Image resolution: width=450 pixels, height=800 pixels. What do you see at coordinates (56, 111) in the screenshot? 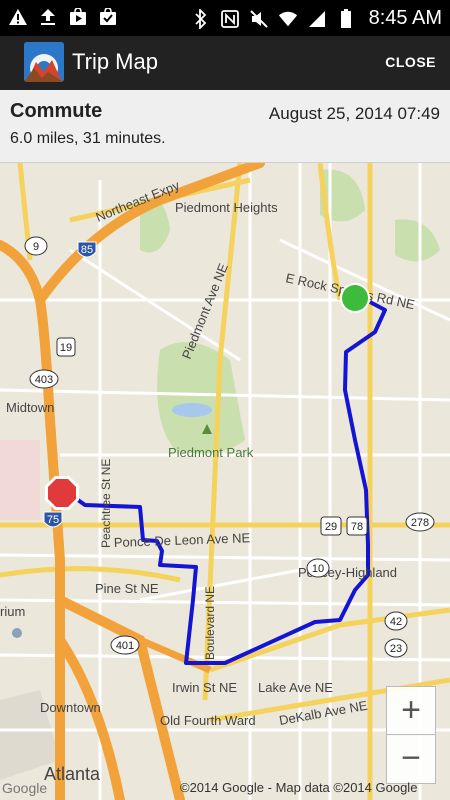
I see `trip-name: Commute` at bounding box center [56, 111].